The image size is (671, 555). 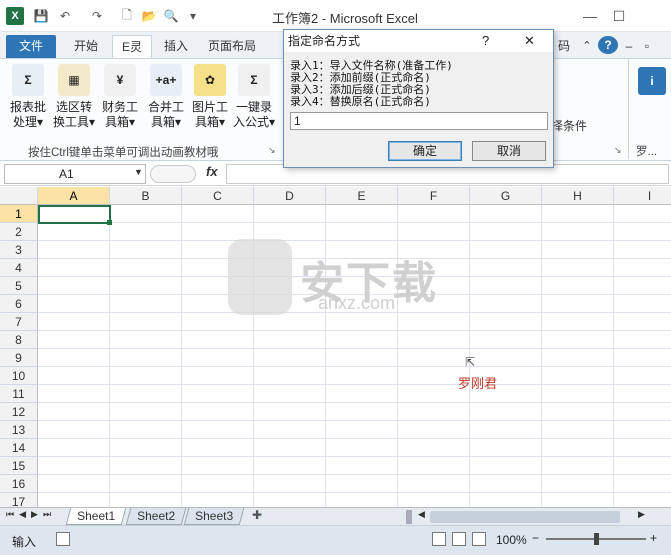 What do you see at coordinates (19, 448) in the screenshot?
I see `row-header: 14` at bounding box center [19, 448].